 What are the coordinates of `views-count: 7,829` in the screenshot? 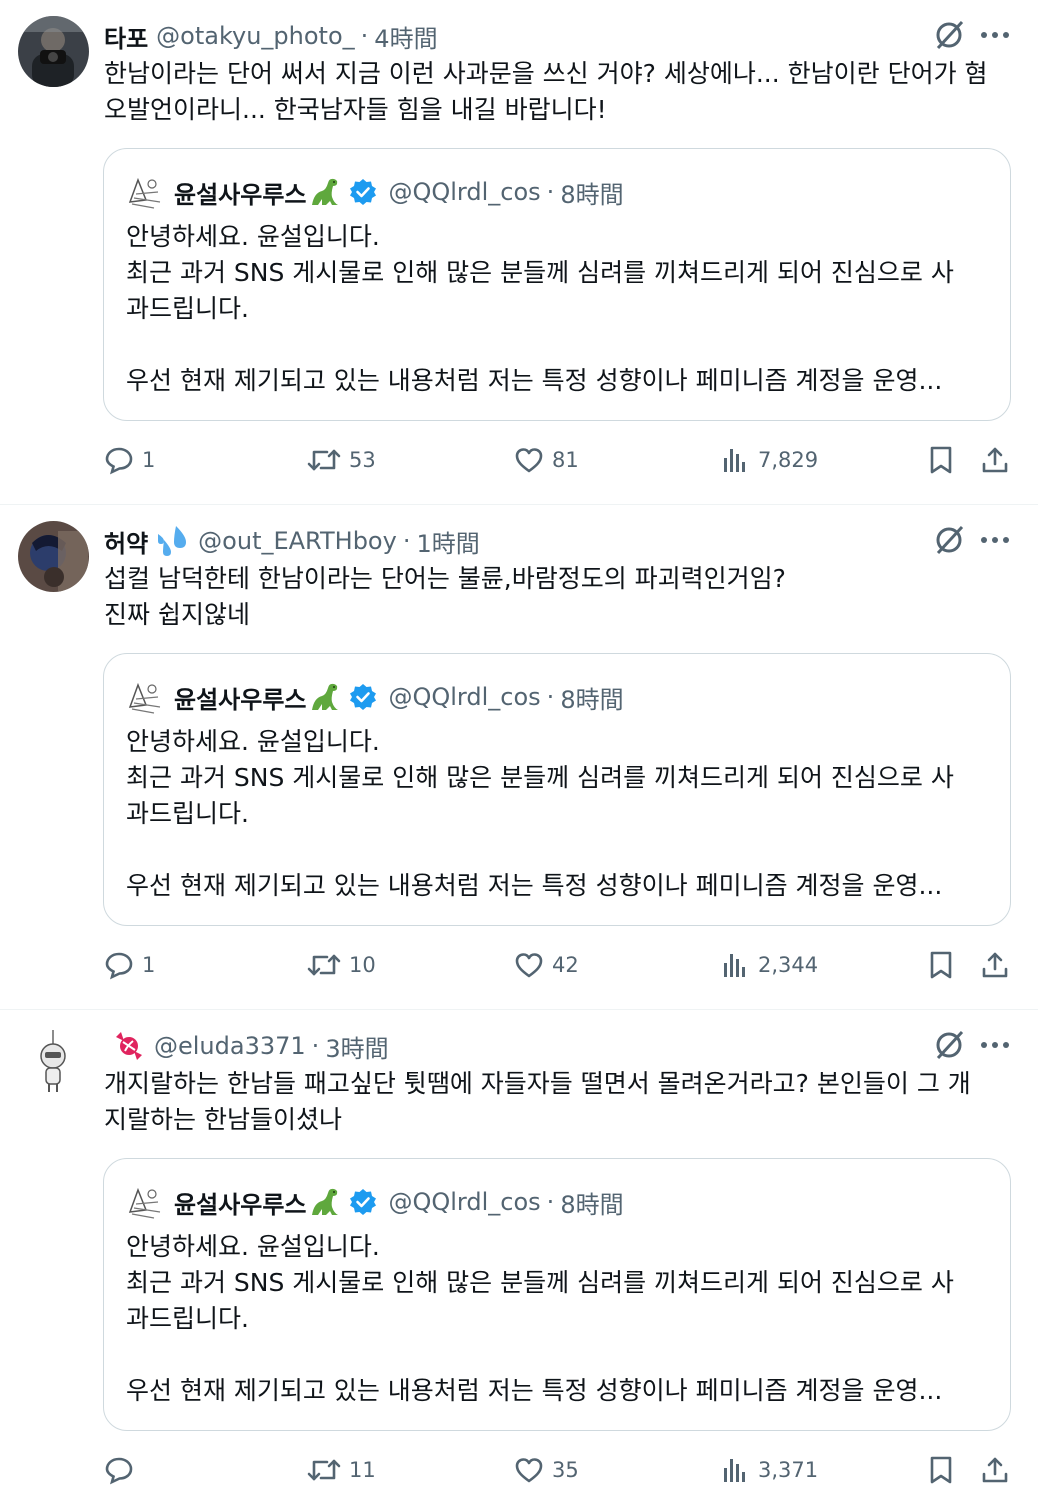 It's located at (788, 460).